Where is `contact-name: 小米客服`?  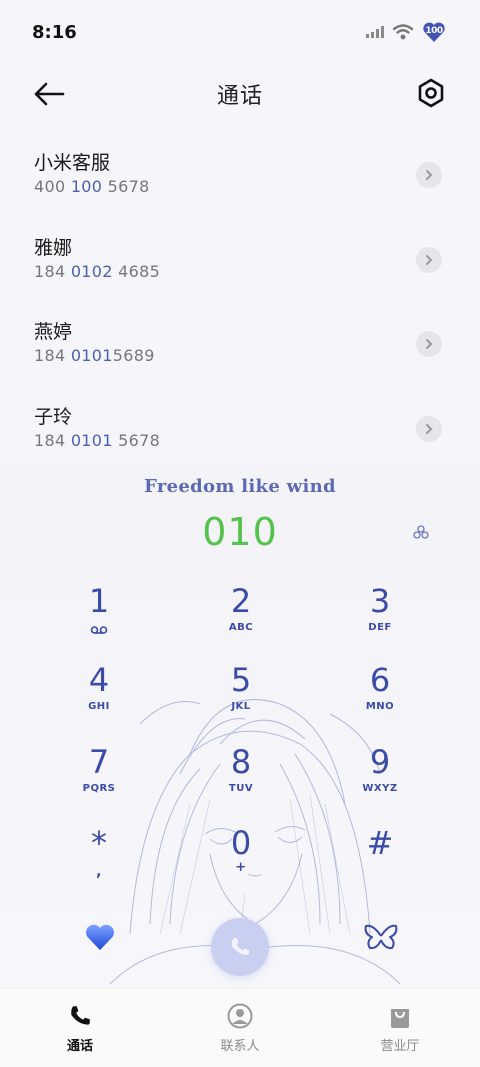
contact-name: 小米客服 is located at coordinates (72, 163).